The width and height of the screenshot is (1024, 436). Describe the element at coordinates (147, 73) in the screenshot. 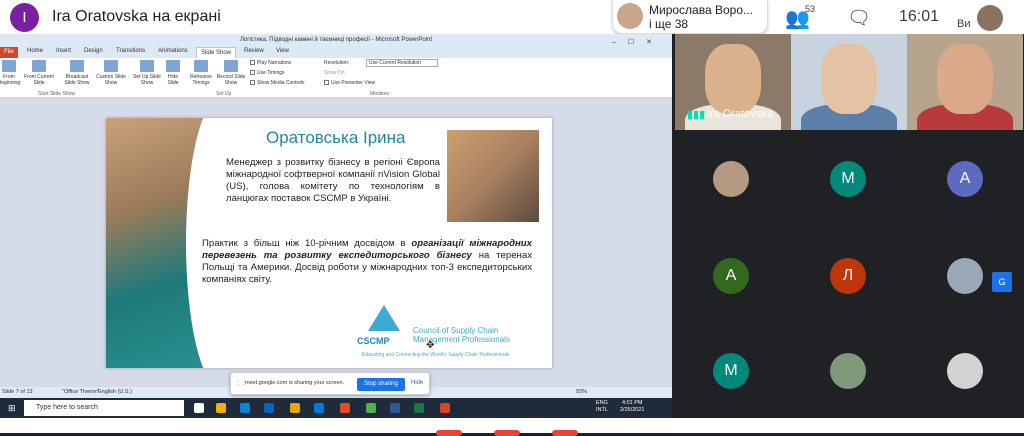

I see `setup-show-button: Set Up Slide Show` at that location.